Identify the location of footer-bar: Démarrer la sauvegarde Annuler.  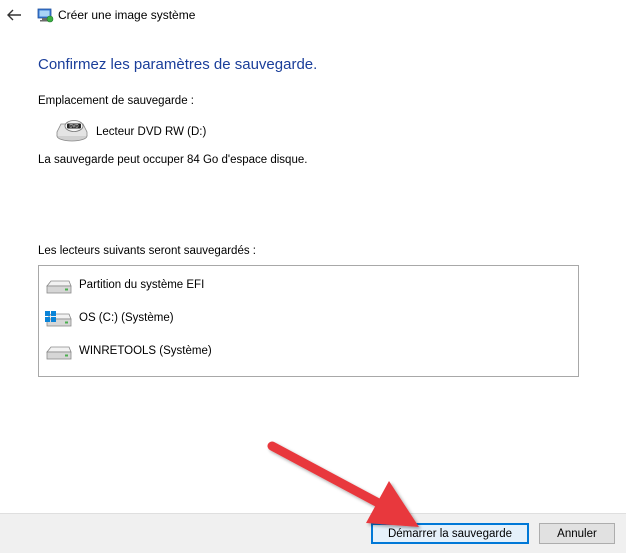
(313, 533).